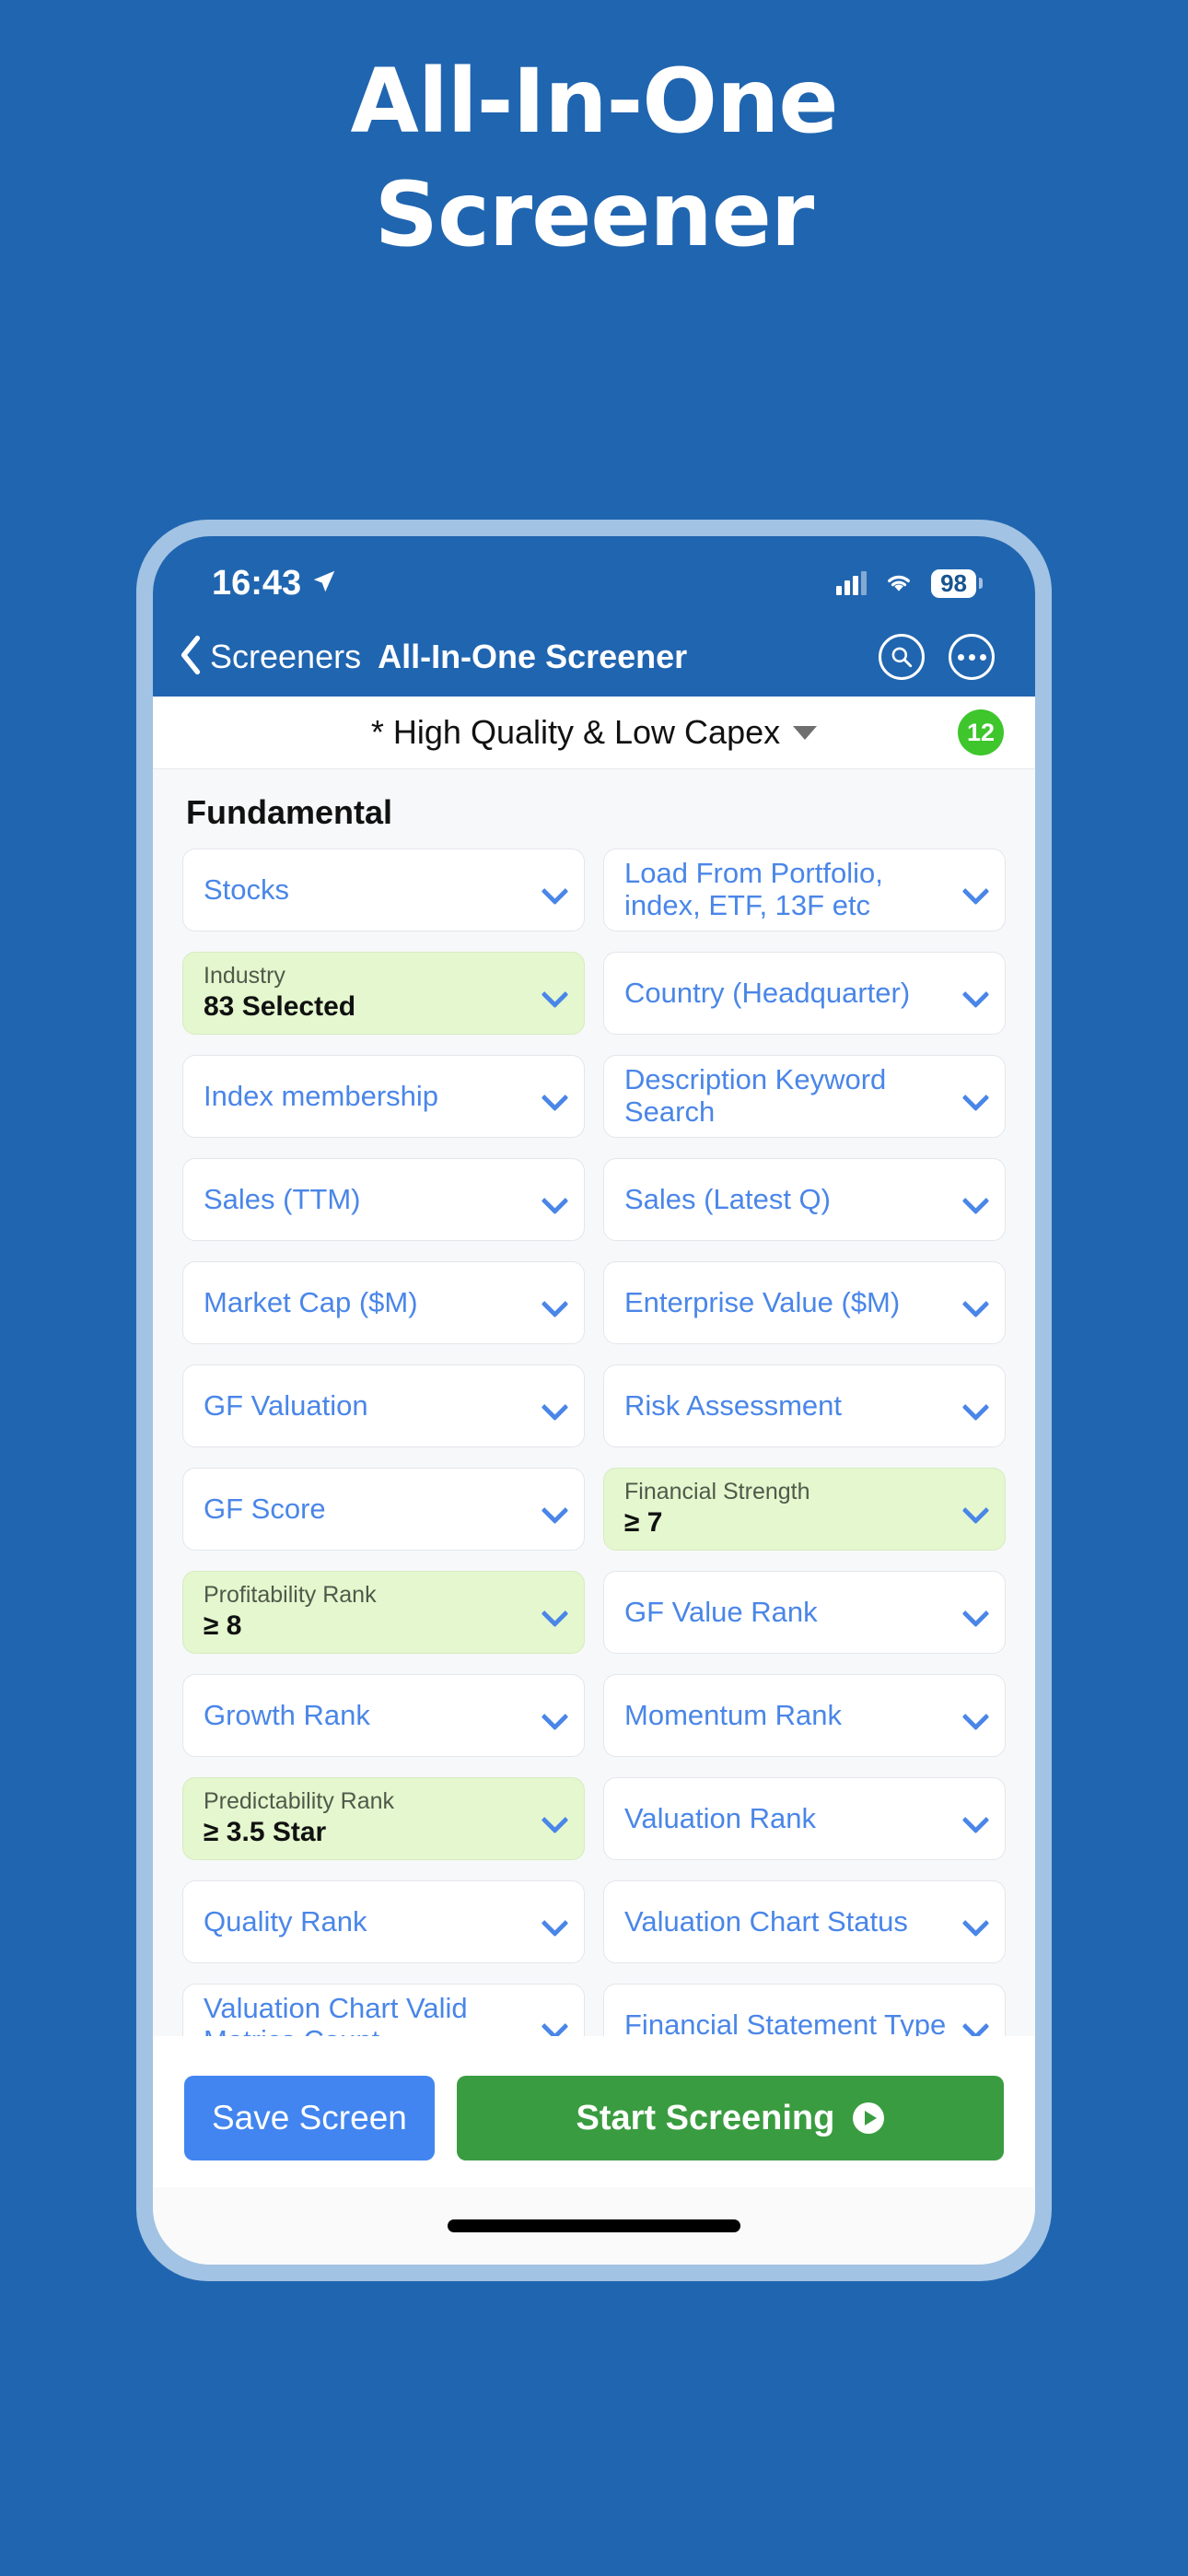 The width and height of the screenshot is (1188, 2576). Describe the element at coordinates (972, 657) in the screenshot. I see `ellipsis-icon` at that location.